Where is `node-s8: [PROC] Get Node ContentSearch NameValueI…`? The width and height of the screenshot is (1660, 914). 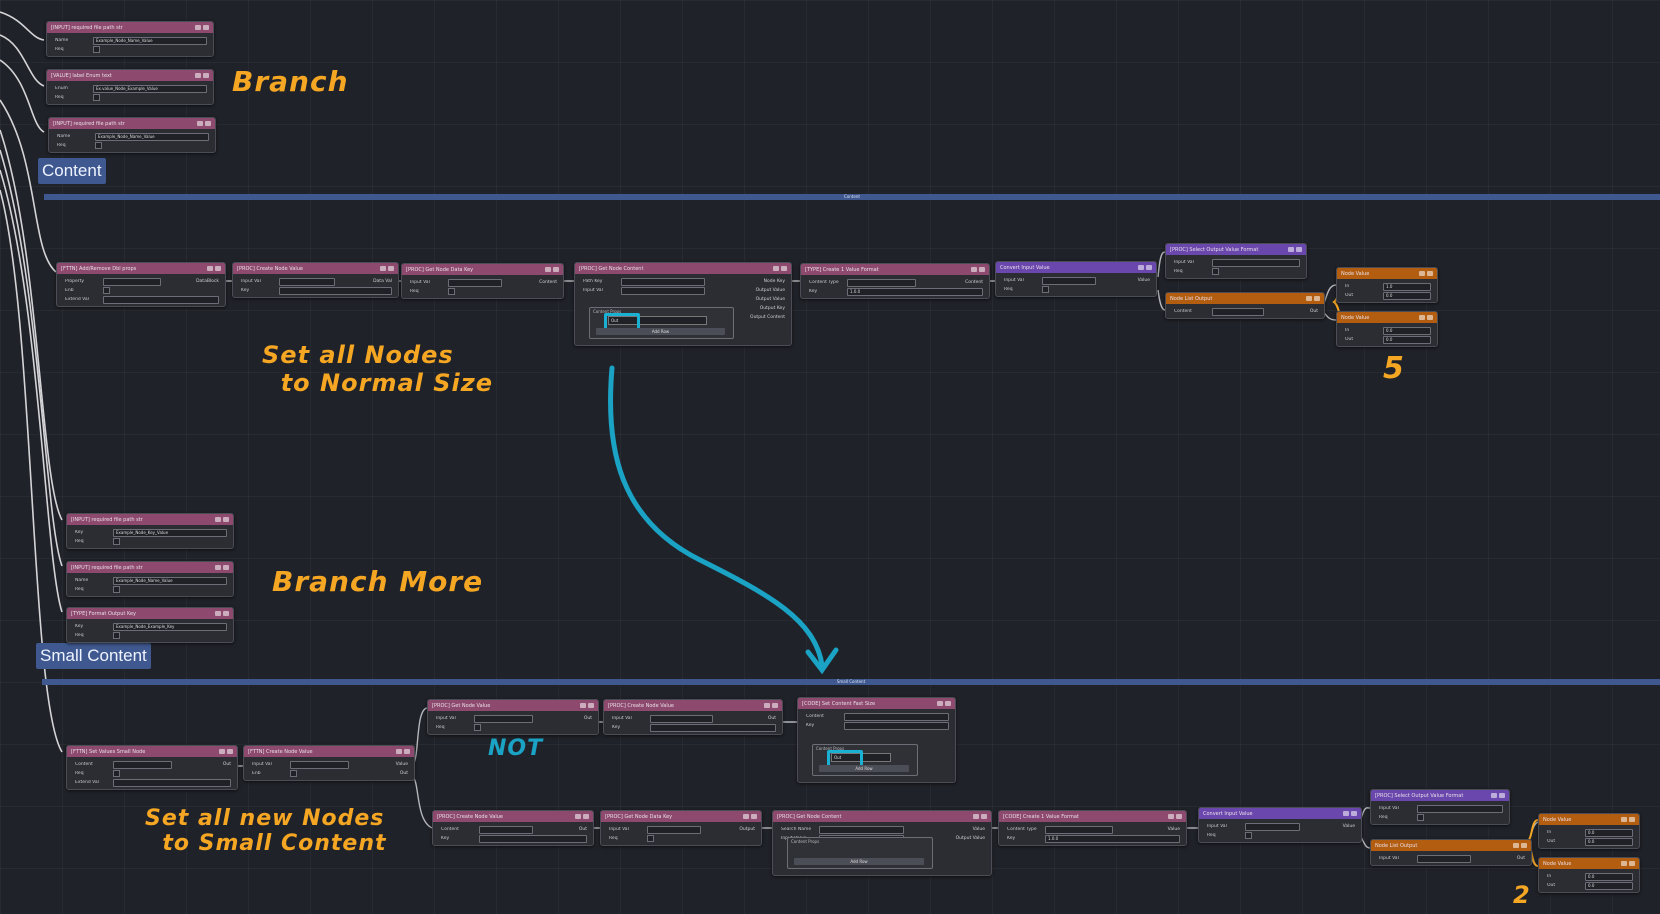
node-s8: [PROC] Get Node ContentSearch NameValueI… is located at coordinates (882, 843).